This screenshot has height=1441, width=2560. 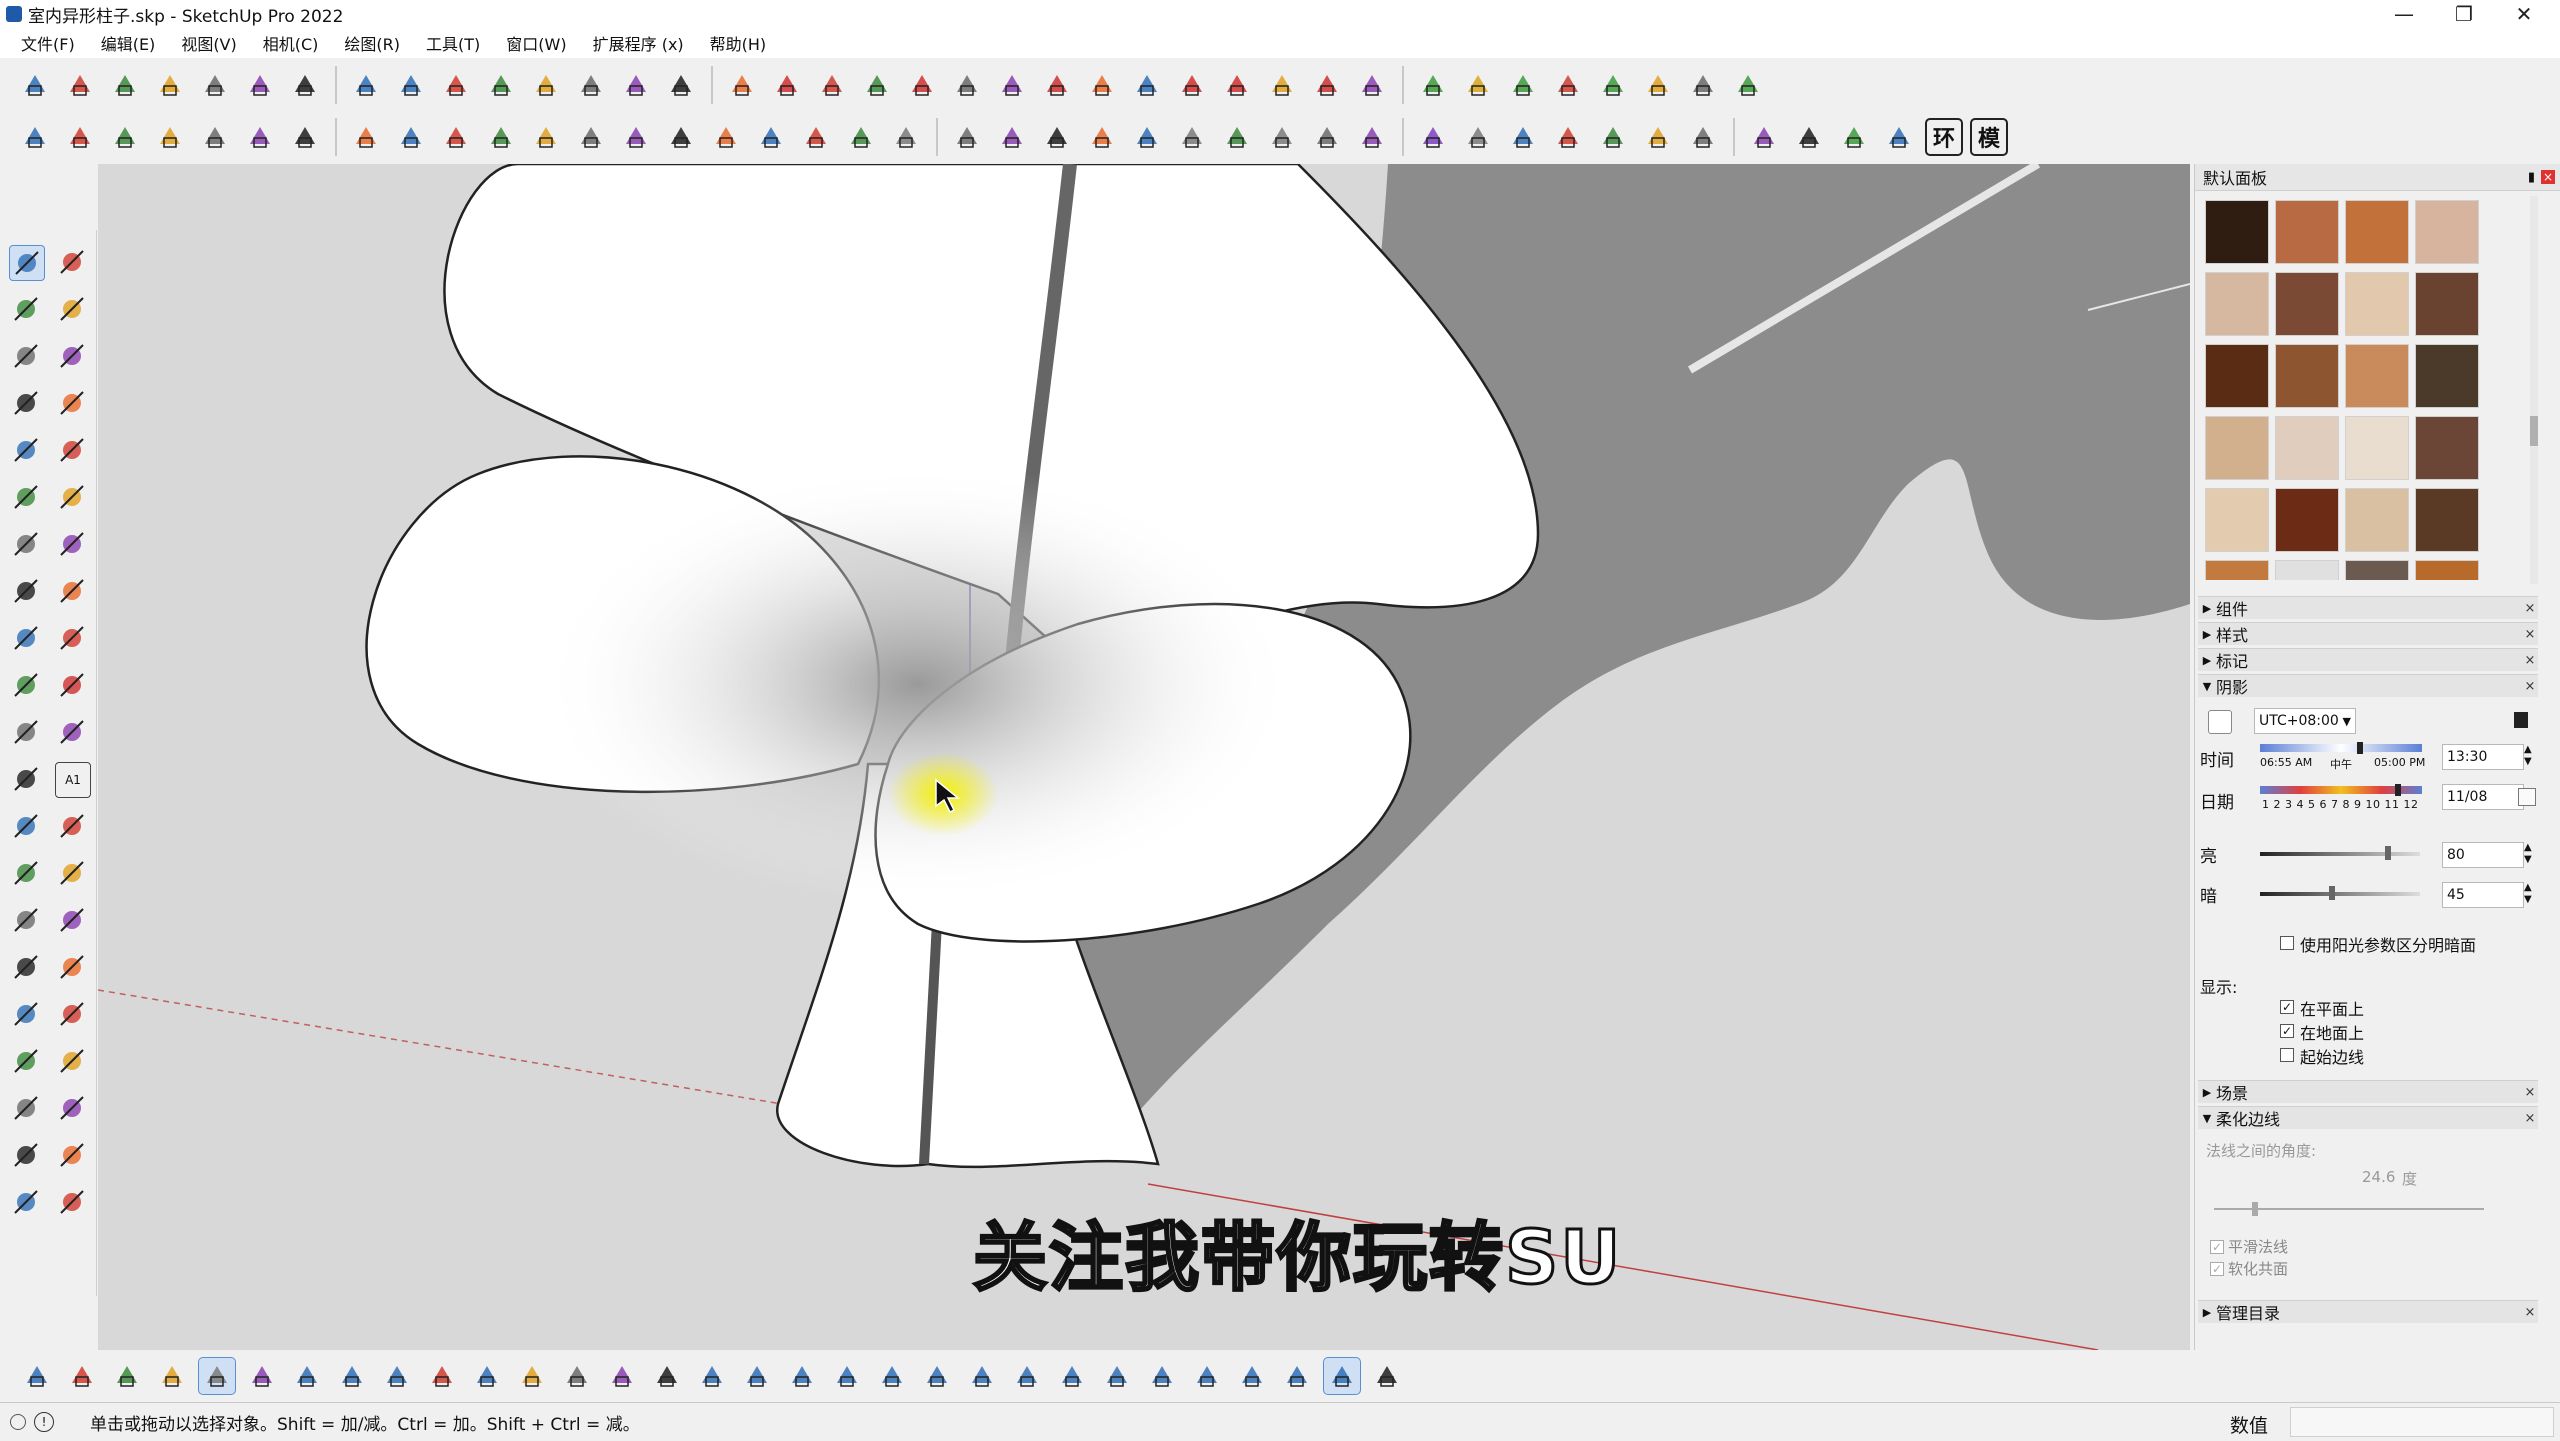 What do you see at coordinates (832, 85) in the screenshot?
I see `paint-bucket-icon` at bounding box center [832, 85].